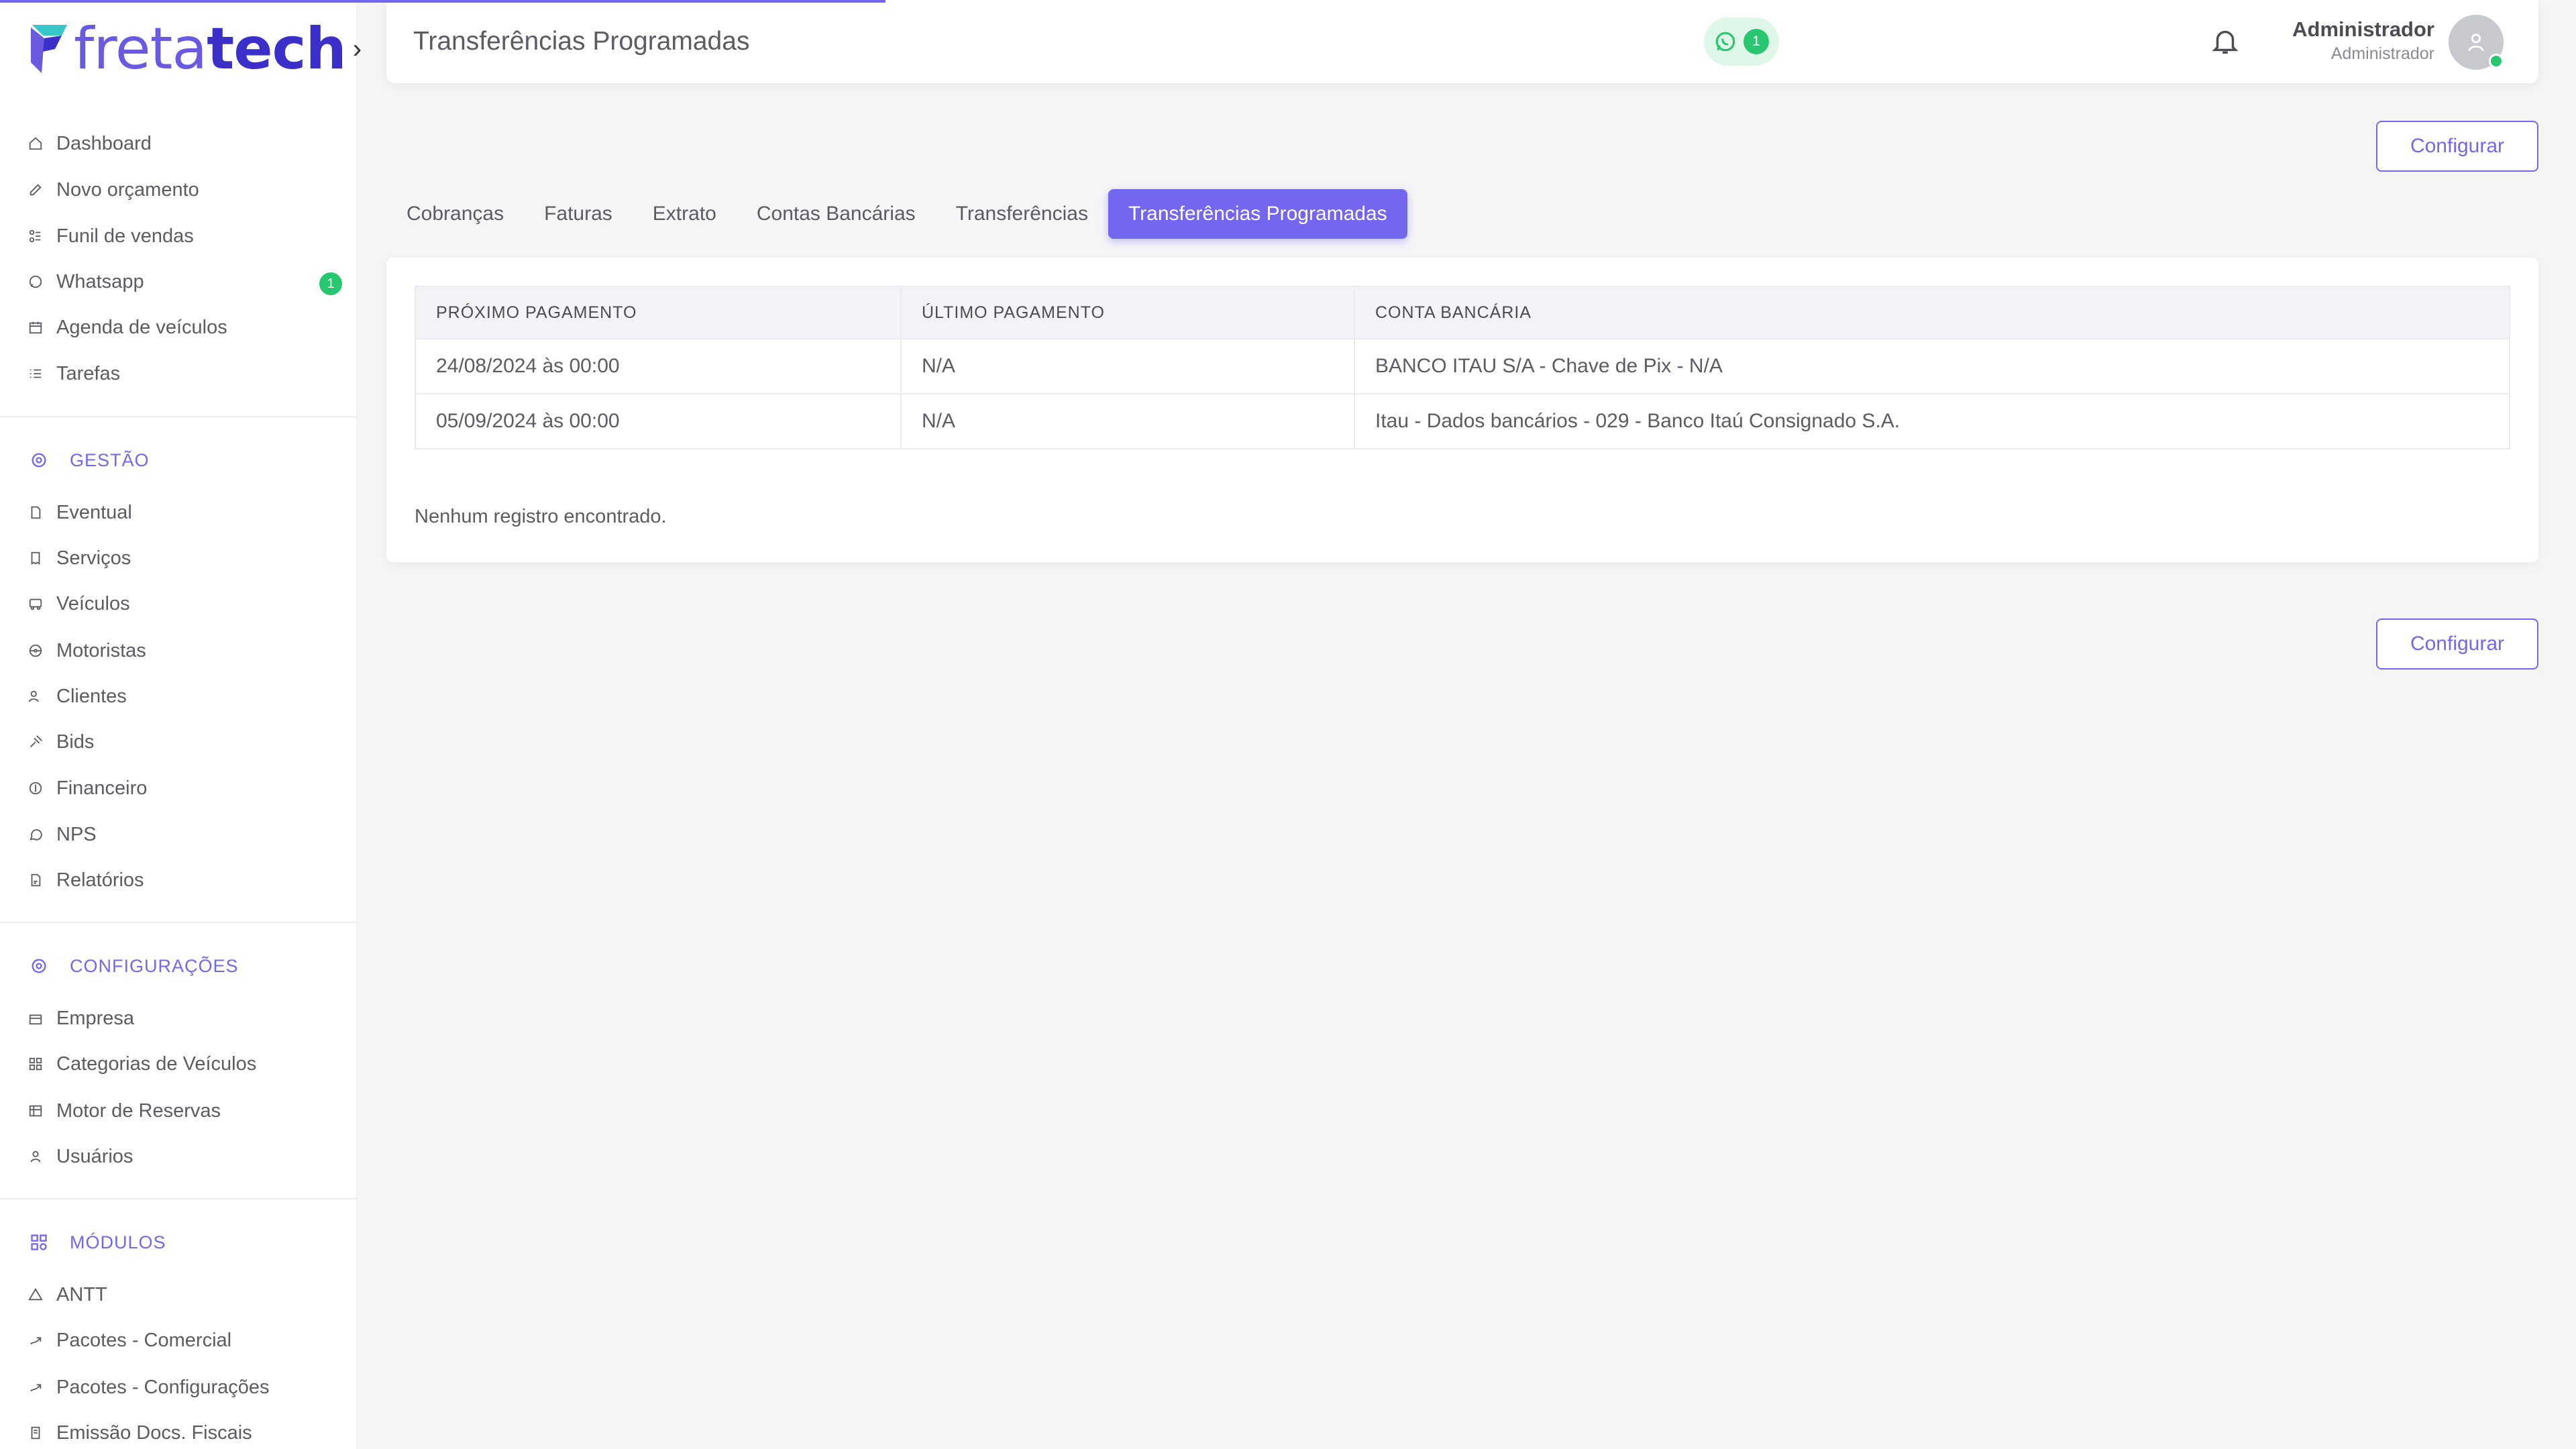 The image size is (2576, 1449). Describe the element at coordinates (100, 281) in the screenshot. I see `sidebar-item-label: Whatsapp` at that location.